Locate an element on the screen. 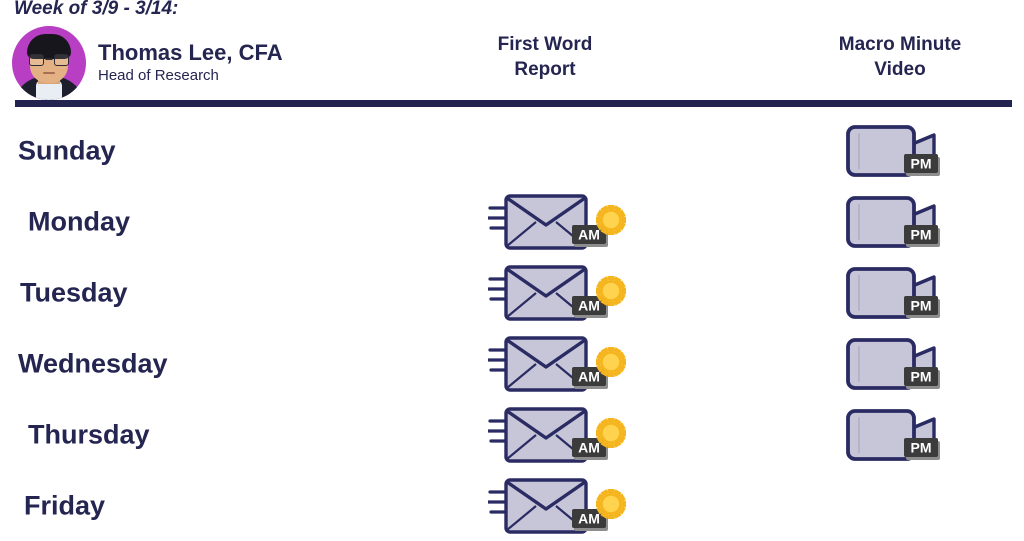 This screenshot has height=541, width=1024. column-header-line-1: First Word is located at coordinates (545, 44).